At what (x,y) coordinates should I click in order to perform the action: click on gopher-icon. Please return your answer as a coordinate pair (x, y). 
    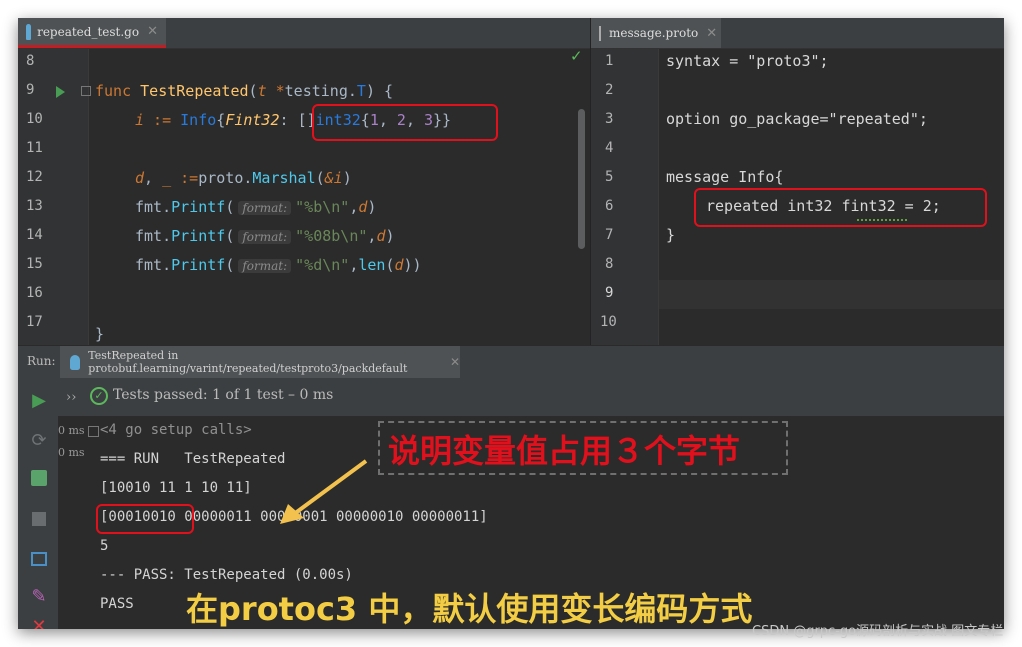
    Looking at the image, I should click on (75, 362).